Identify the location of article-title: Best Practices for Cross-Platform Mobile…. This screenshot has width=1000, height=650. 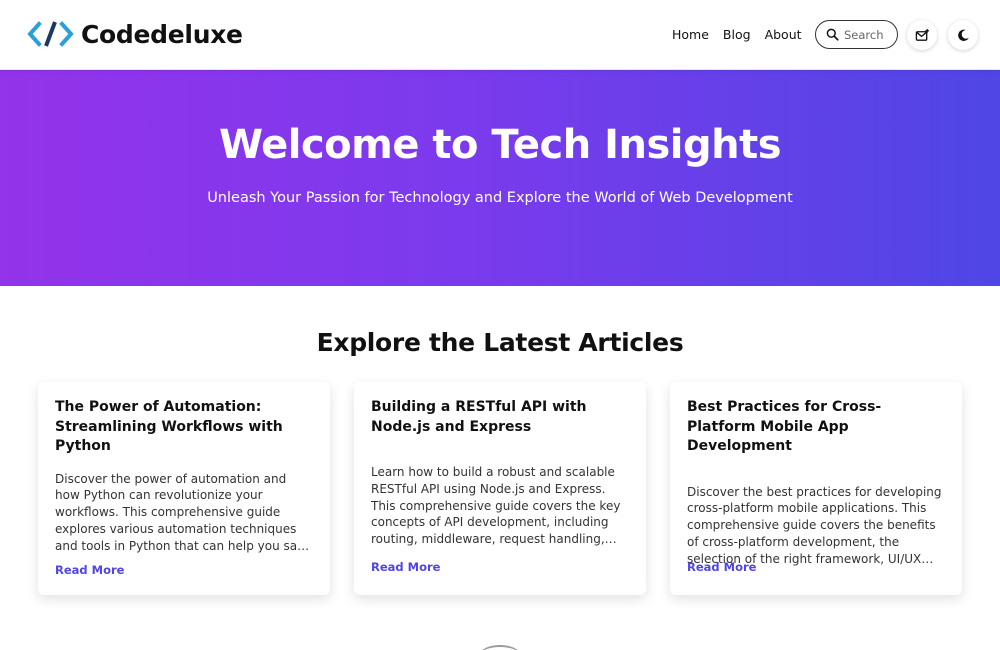
(816, 427).